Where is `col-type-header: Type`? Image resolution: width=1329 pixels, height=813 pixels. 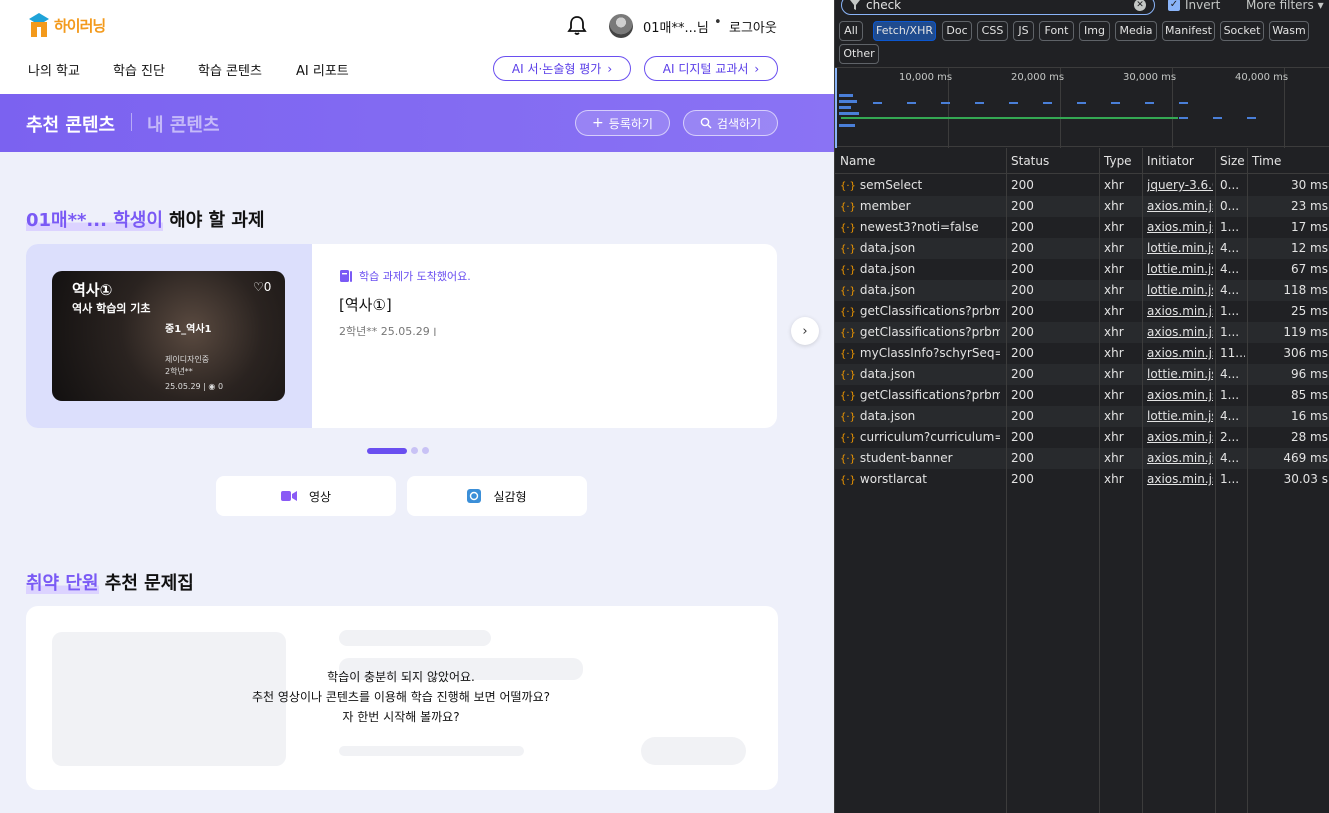
col-type-header: Type is located at coordinates (1118, 161).